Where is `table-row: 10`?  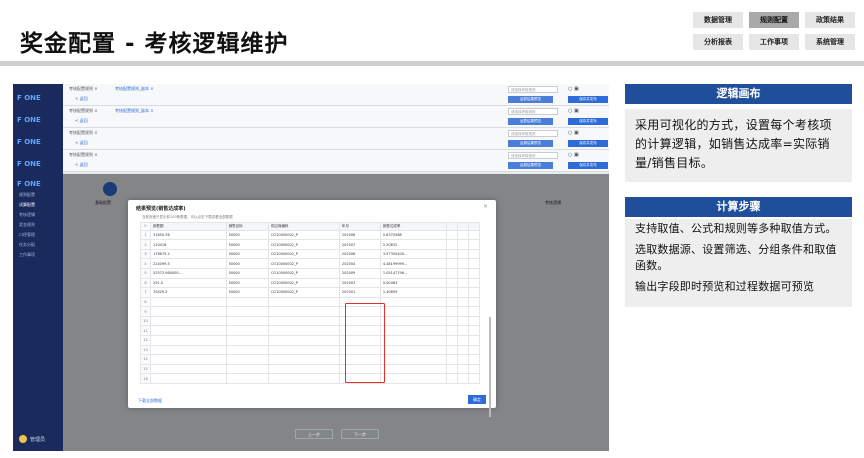 table-row: 10 is located at coordinates (310, 321).